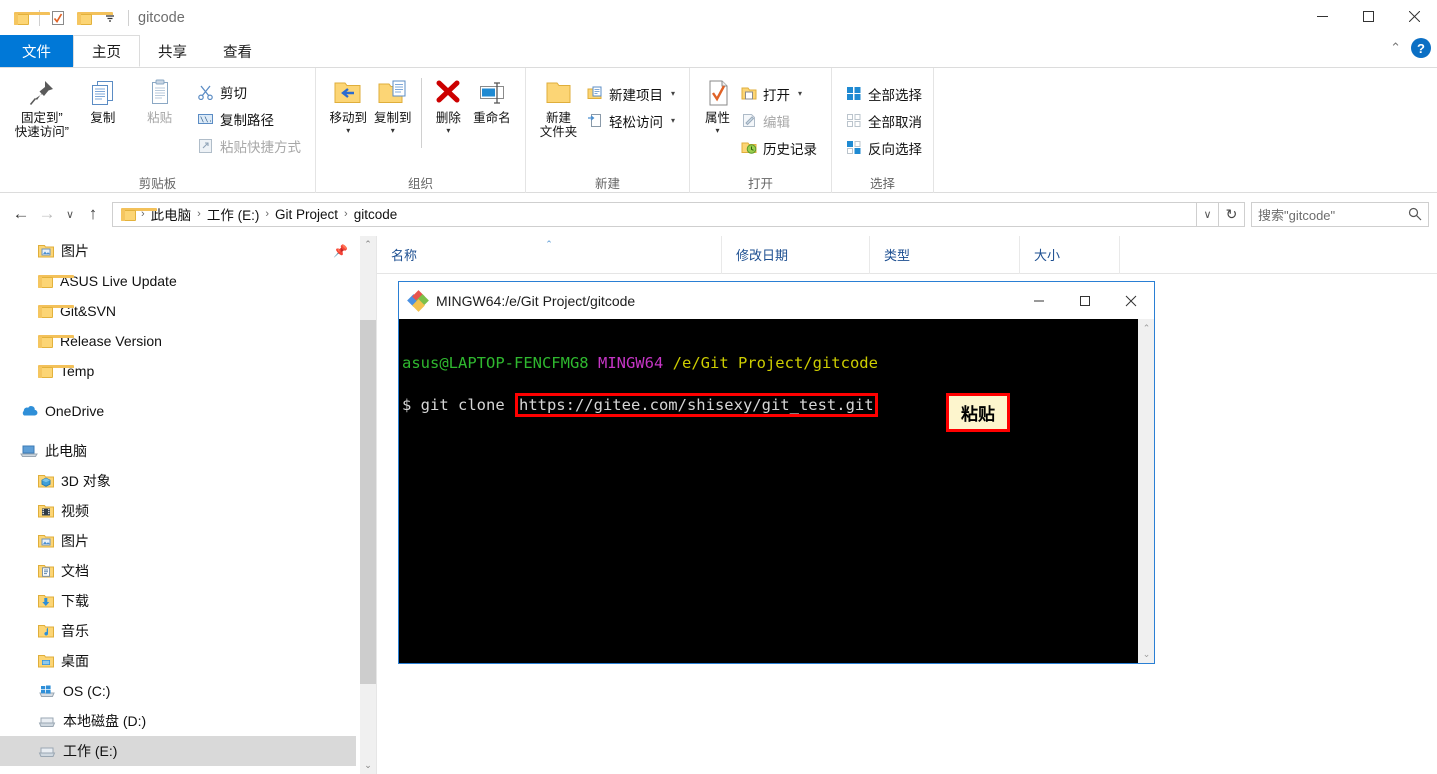  I want to click on paste-shortcut-button: 粘贴快捷方式, so click(249, 145).